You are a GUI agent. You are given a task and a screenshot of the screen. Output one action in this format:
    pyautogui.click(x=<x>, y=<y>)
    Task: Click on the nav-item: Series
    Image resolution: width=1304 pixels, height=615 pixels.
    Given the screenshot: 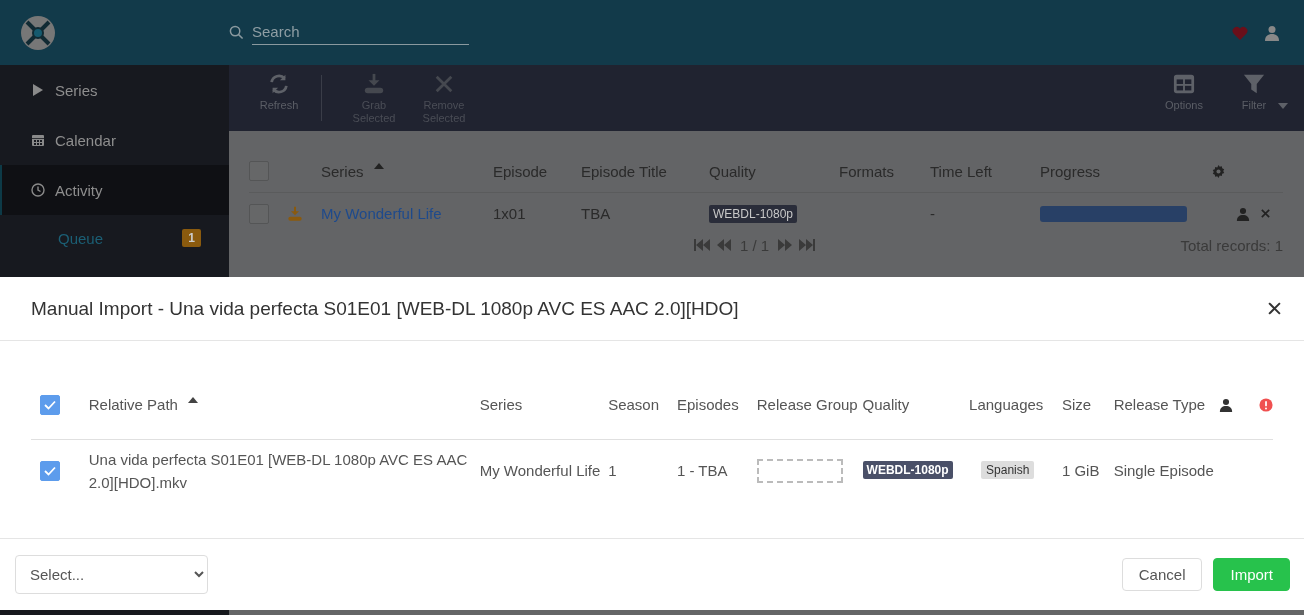 What is the action you would take?
    pyautogui.click(x=114, y=90)
    